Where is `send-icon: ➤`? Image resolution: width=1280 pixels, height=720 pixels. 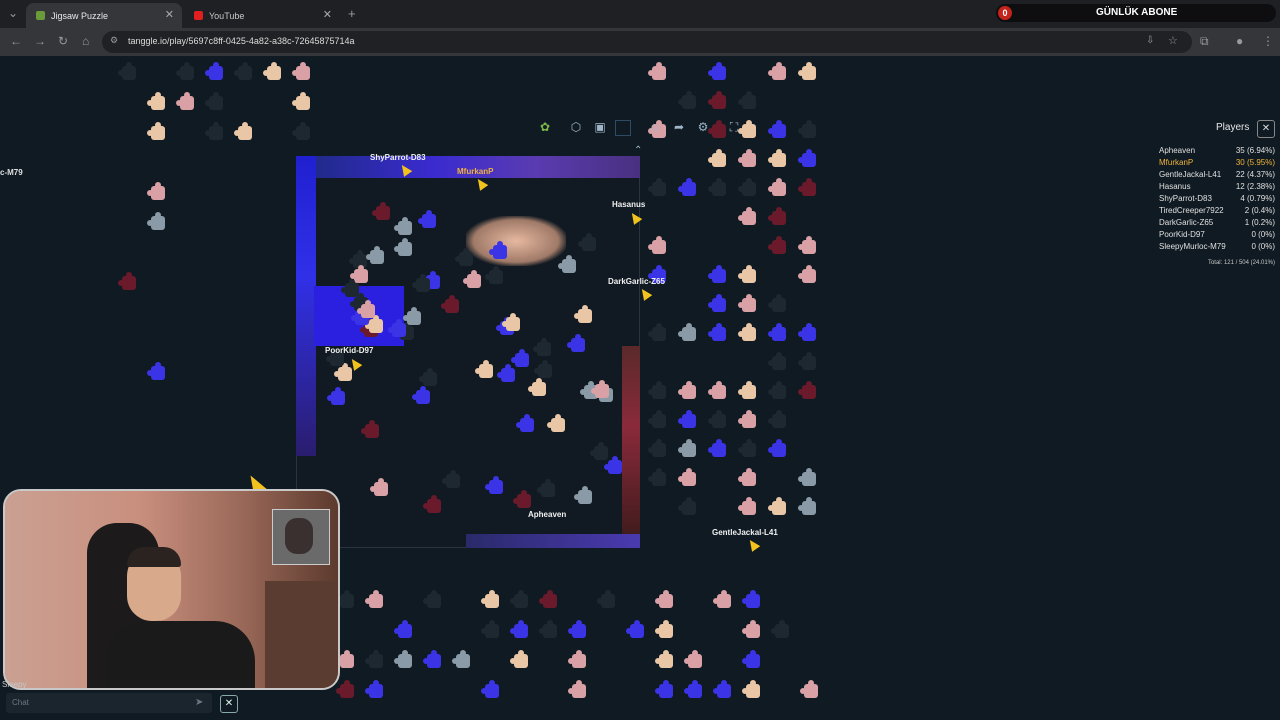 send-icon: ➤ is located at coordinates (199, 702).